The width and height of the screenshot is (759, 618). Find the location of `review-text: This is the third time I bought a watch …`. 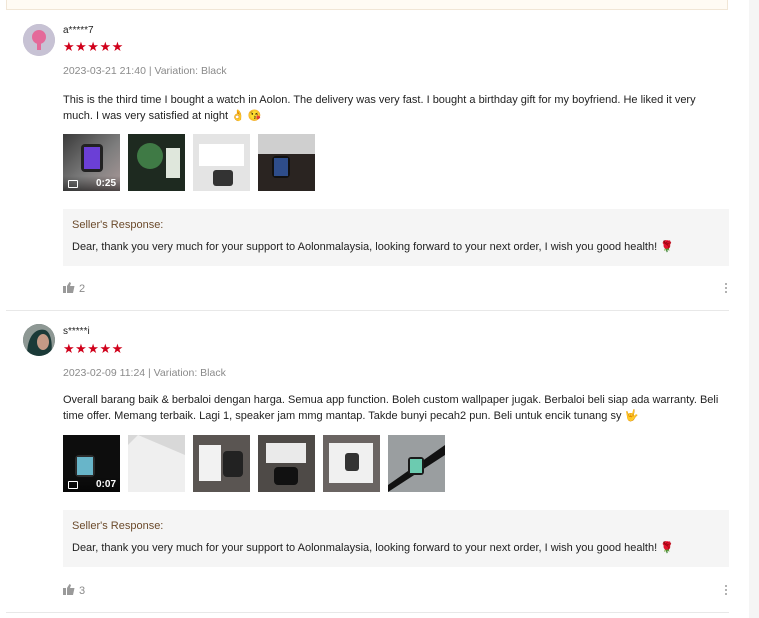

review-text: This is the third time I bought a watch … is located at coordinates (379, 108).